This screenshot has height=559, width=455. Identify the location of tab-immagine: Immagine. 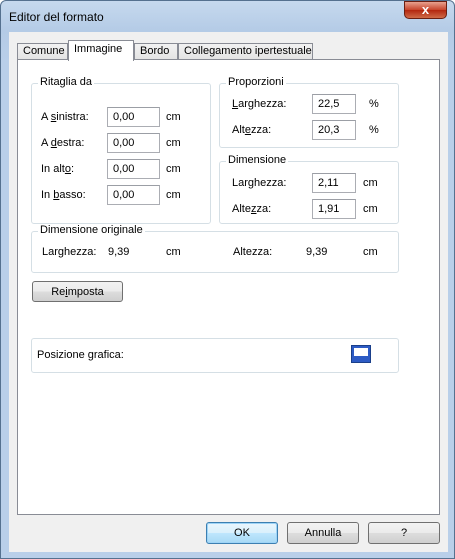
(101, 50).